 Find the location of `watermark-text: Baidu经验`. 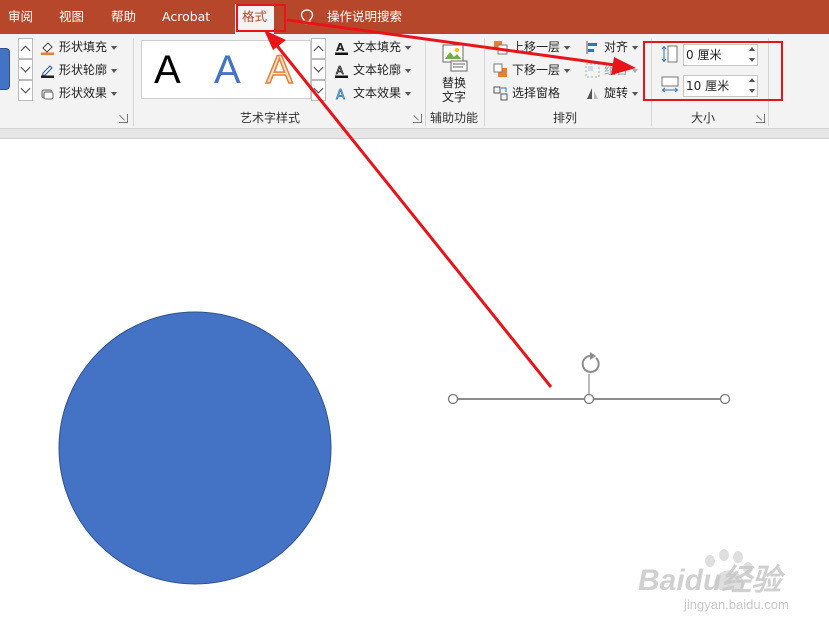

watermark-text: Baidu经验 is located at coordinates (710, 580).